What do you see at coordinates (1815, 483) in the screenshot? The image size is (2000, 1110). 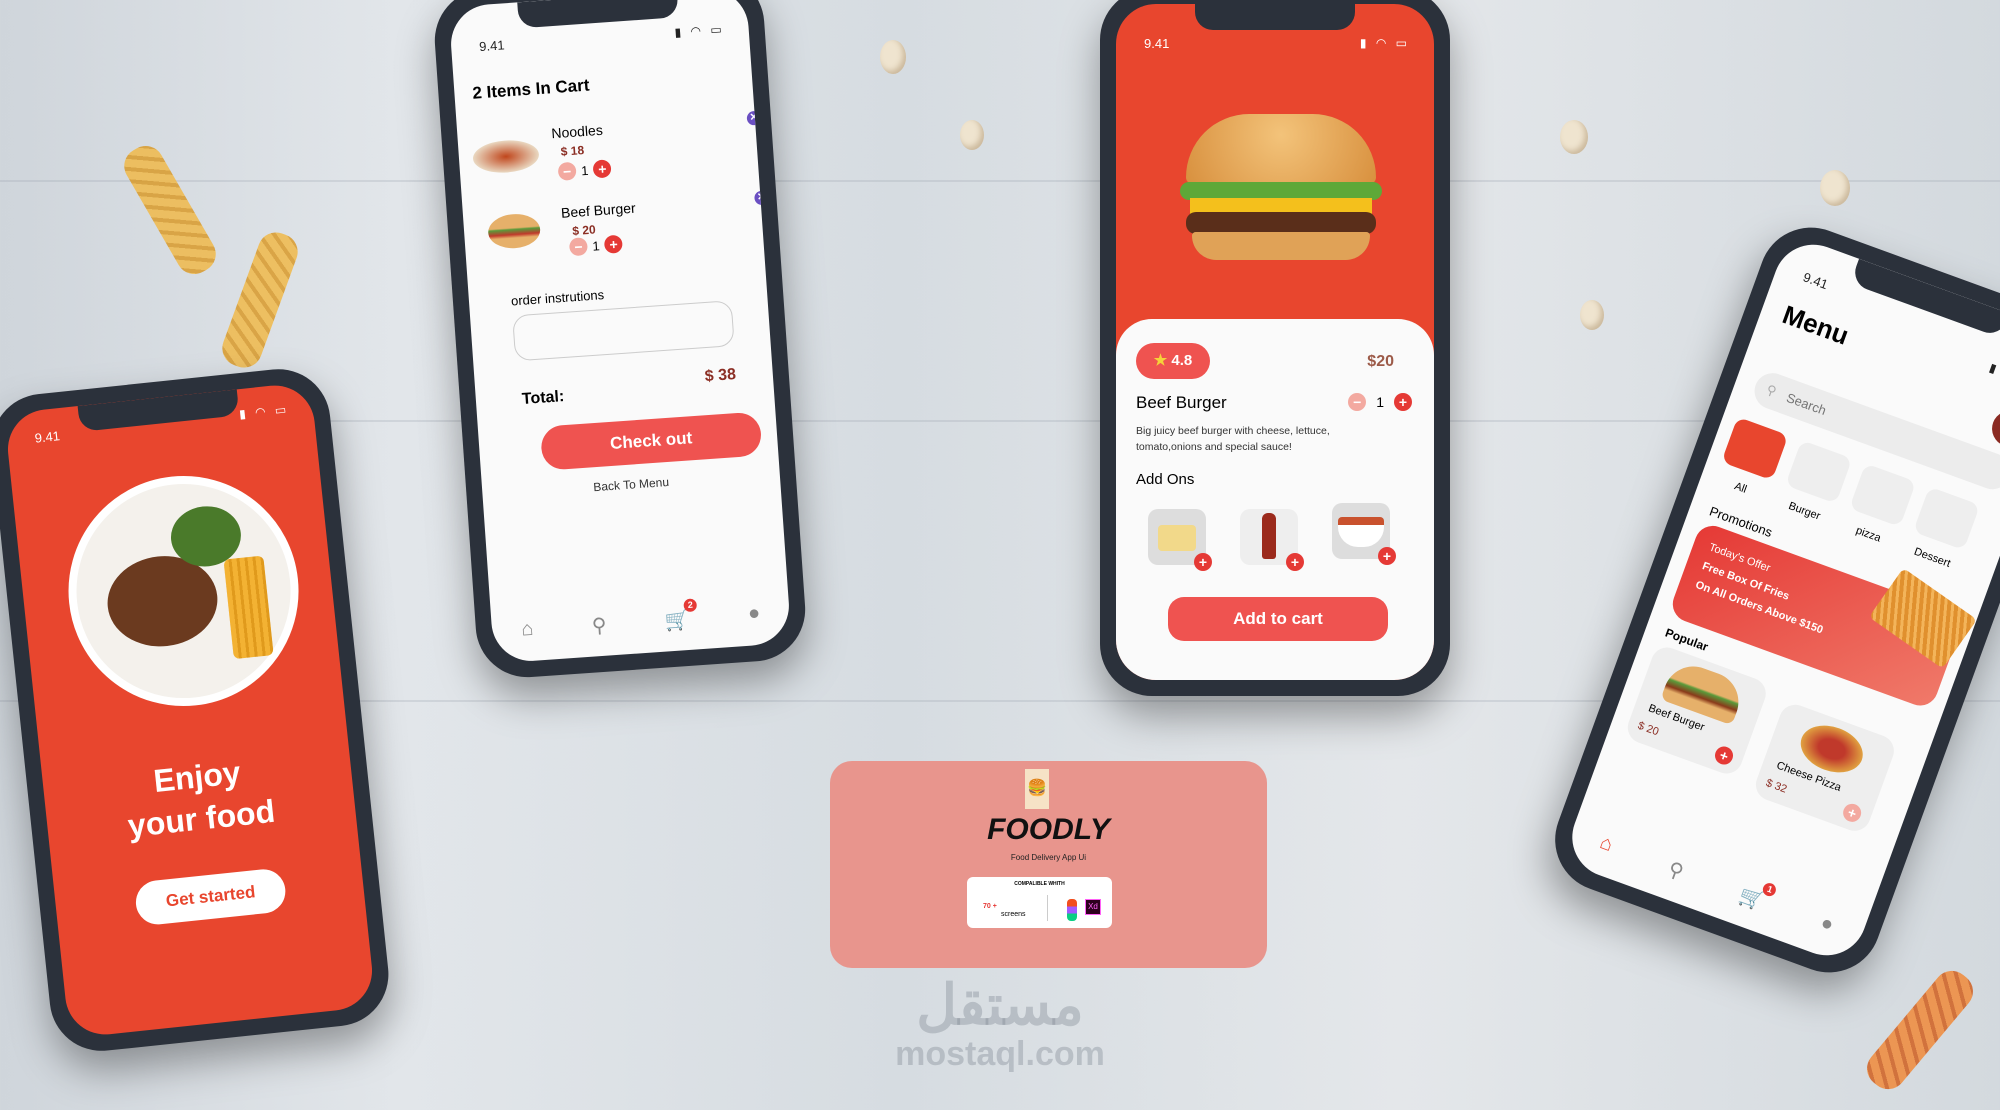 I see `category-burger: Burger` at bounding box center [1815, 483].